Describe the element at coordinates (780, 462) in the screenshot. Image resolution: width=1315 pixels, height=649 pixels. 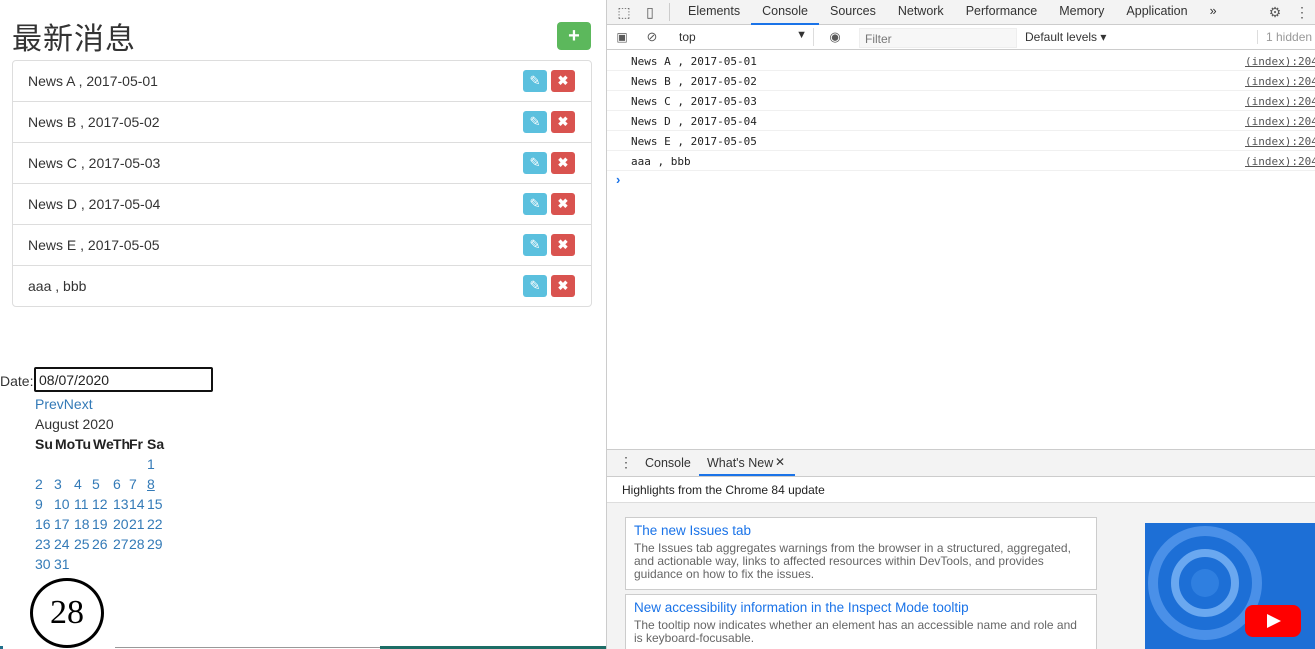
I see `close-icon: ✕` at that location.